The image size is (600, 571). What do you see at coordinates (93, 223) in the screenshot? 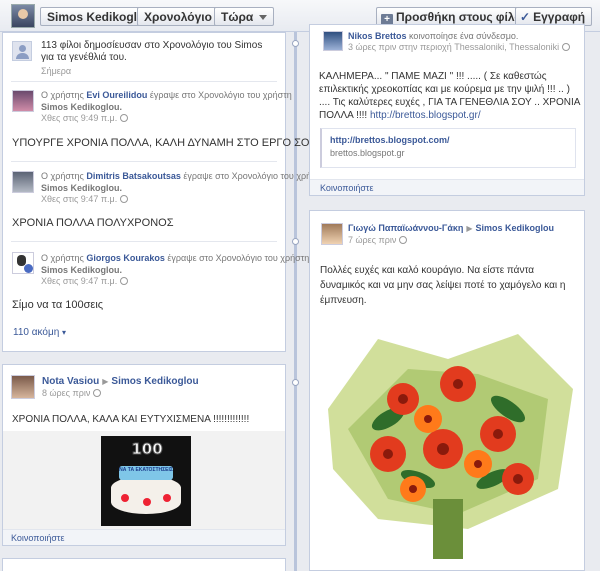
I see `post-message: ΧΡΟΝΙΑ ΠΟΛΛΑ ΠΟΛΥΧΡΟΝΟΣ` at bounding box center [93, 223].